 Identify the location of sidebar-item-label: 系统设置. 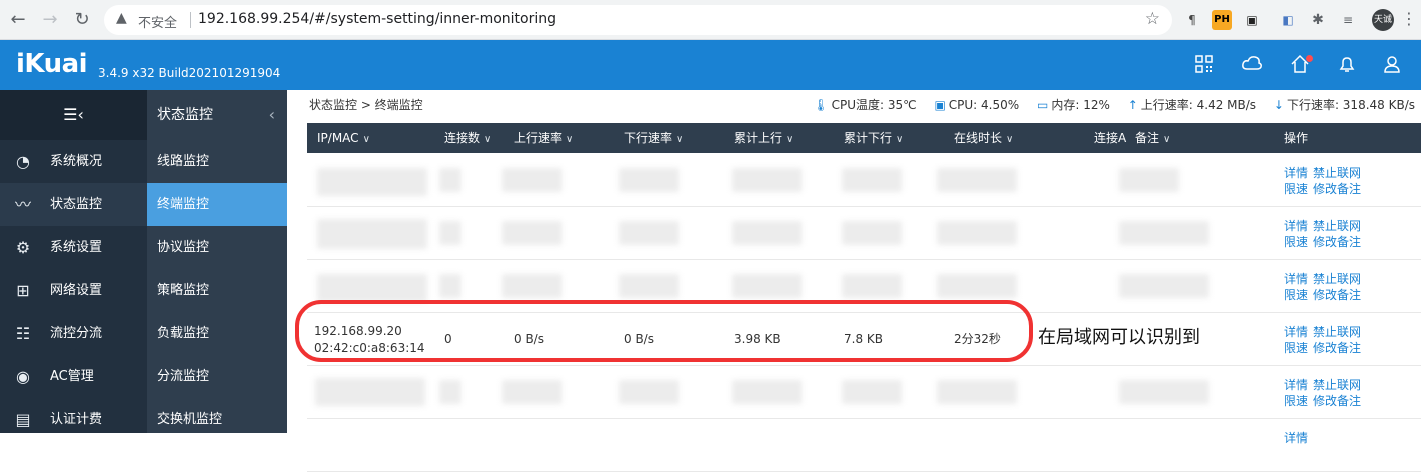
(76, 247).